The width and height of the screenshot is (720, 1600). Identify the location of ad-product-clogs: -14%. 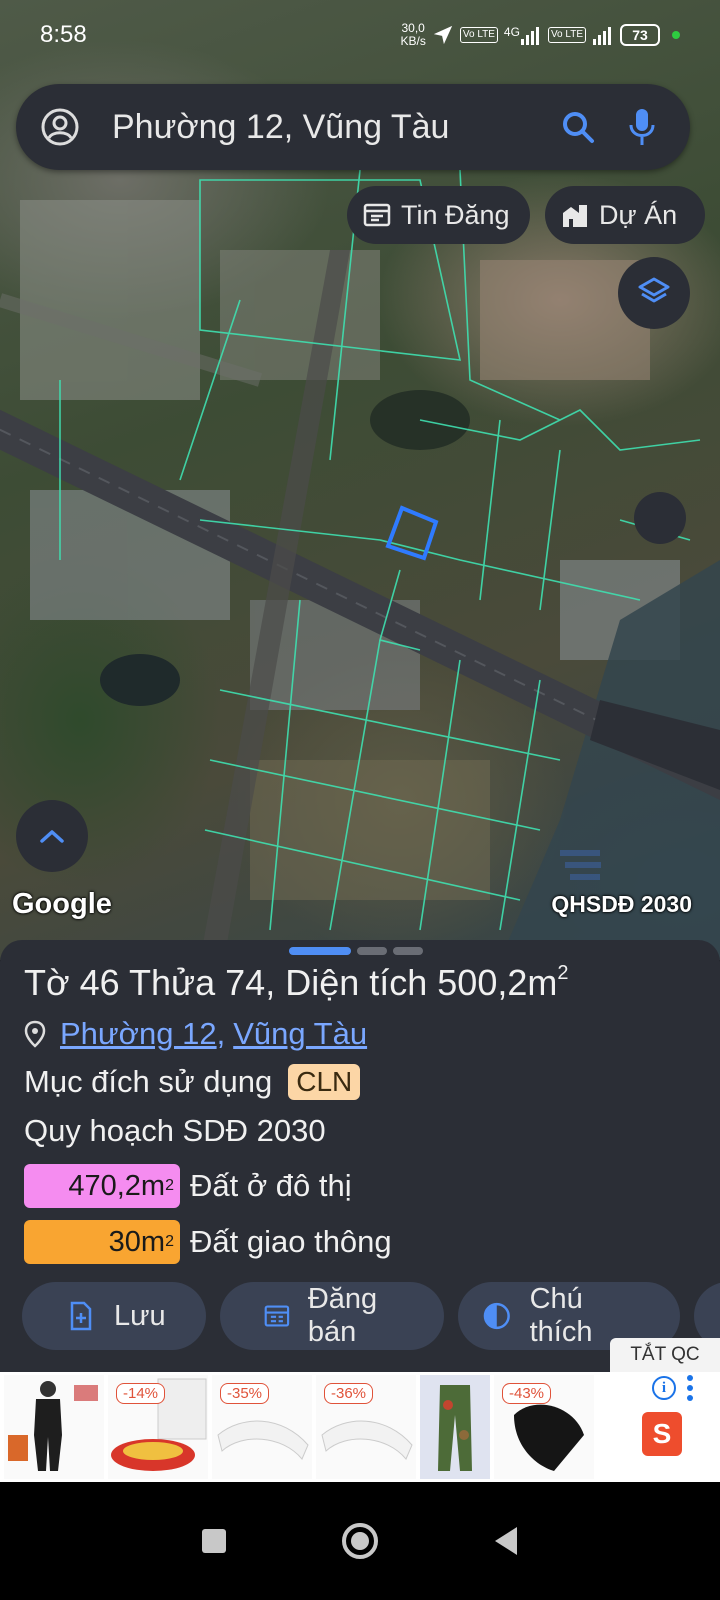
(158, 1427).